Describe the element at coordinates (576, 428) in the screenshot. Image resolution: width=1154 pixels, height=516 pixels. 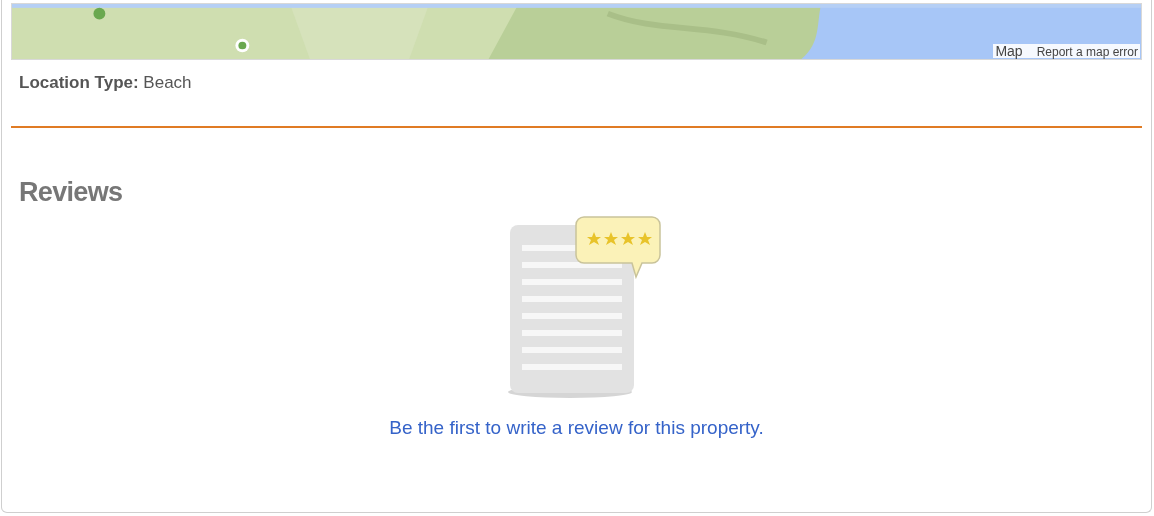
I see `write-review-link: Be the first to write a review for this property.` at that location.